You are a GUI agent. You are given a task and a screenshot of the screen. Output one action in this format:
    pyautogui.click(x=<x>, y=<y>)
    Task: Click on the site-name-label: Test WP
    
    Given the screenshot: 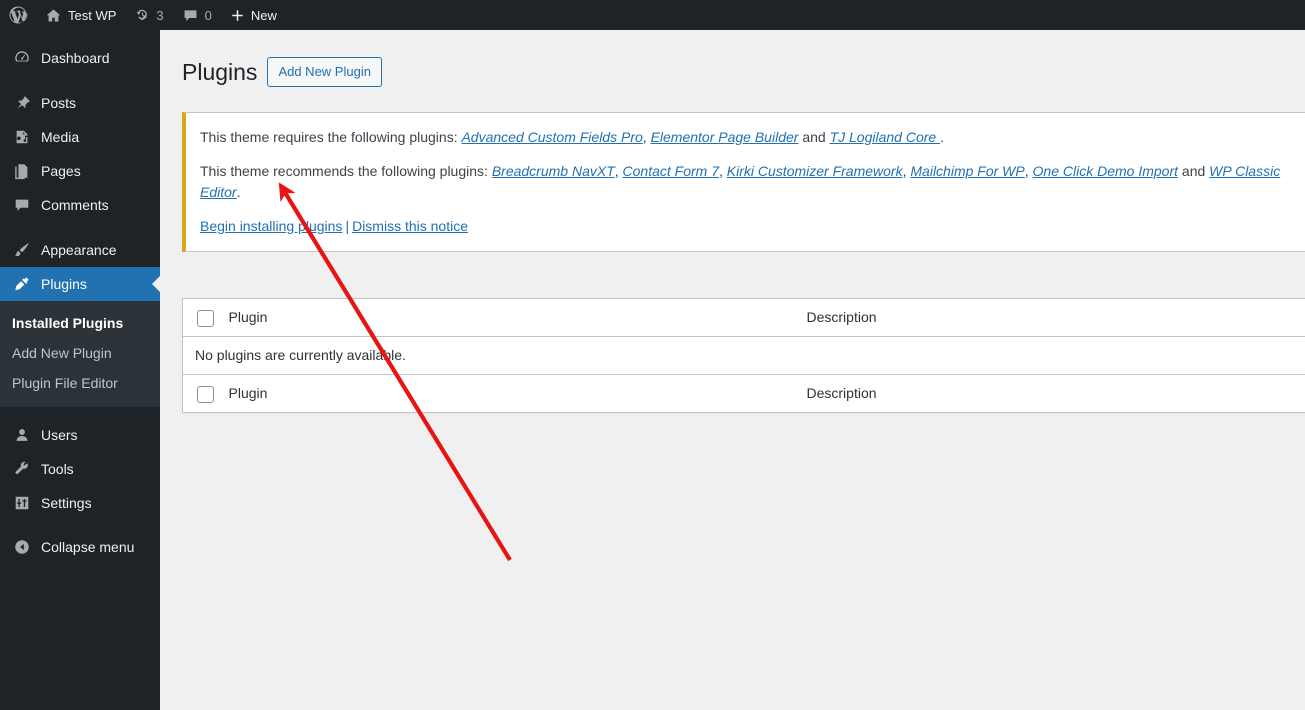 What is the action you would take?
    pyautogui.click(x=92, y=15)
    